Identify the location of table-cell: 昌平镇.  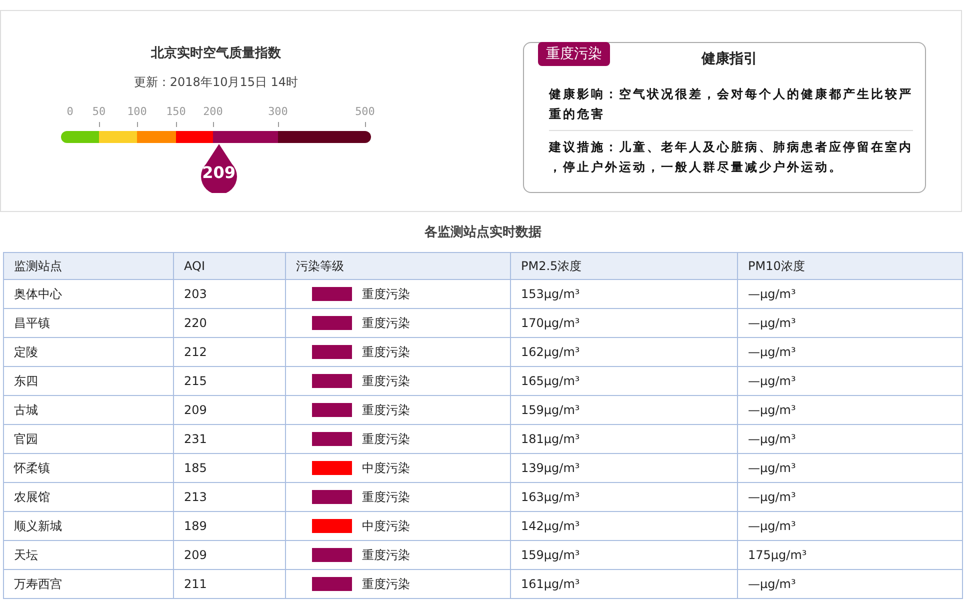
(89, 323).